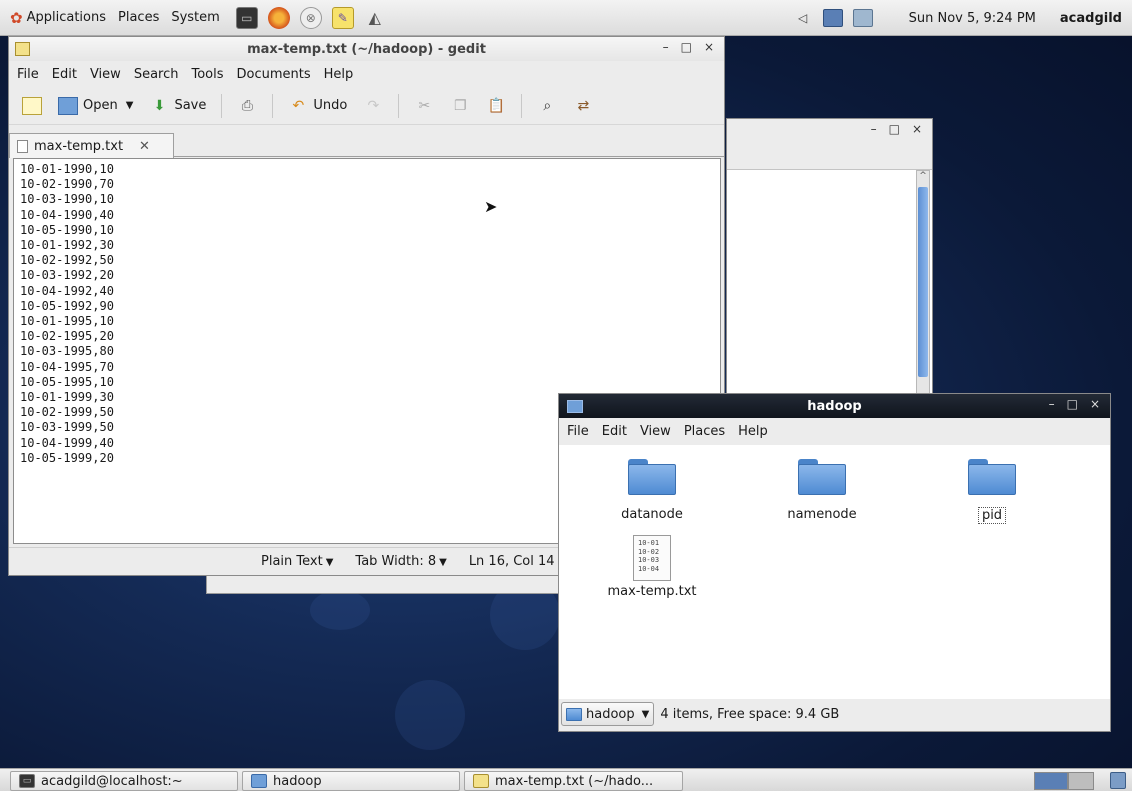  I want to click on toolbar-separator, so click(222, 105).